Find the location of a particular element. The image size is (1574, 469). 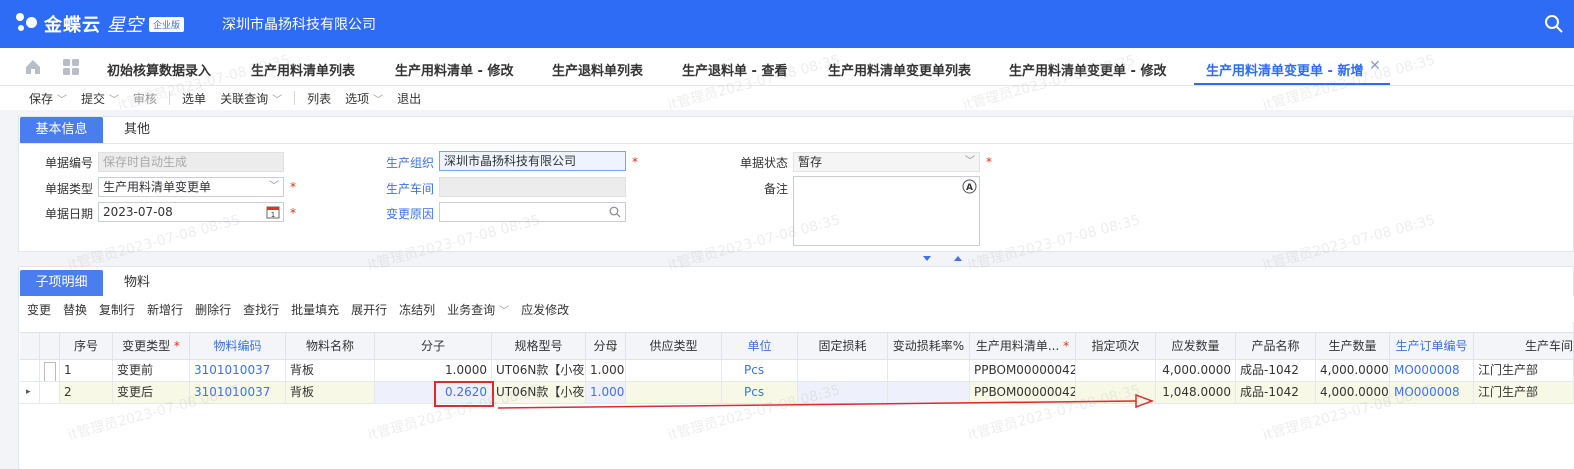

cell-change-type: 变更后 is located at coordinates (151, 393).